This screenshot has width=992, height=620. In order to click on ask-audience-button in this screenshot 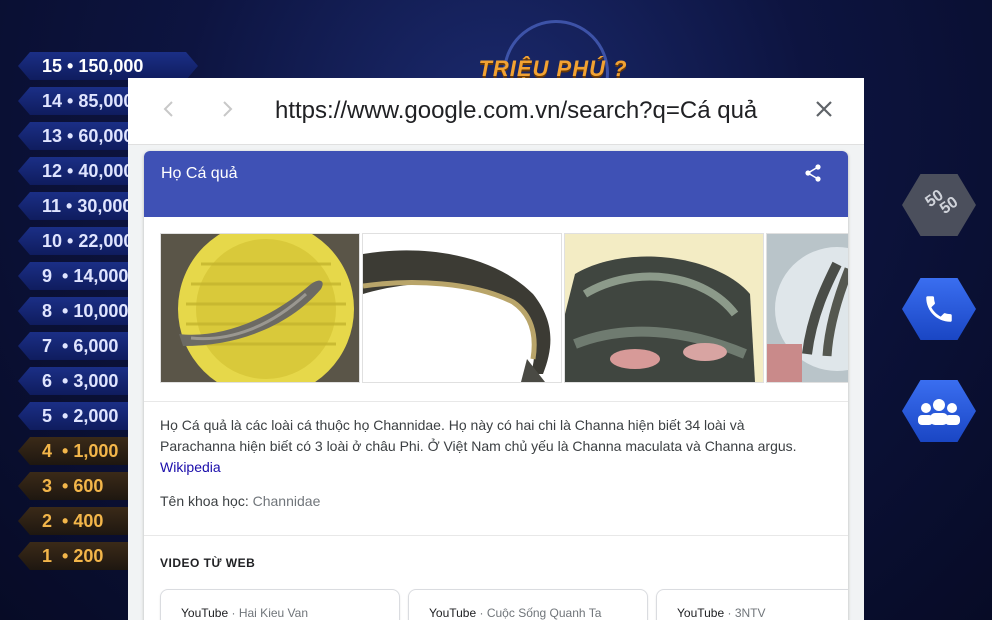, I will do `click(939, 411)`.